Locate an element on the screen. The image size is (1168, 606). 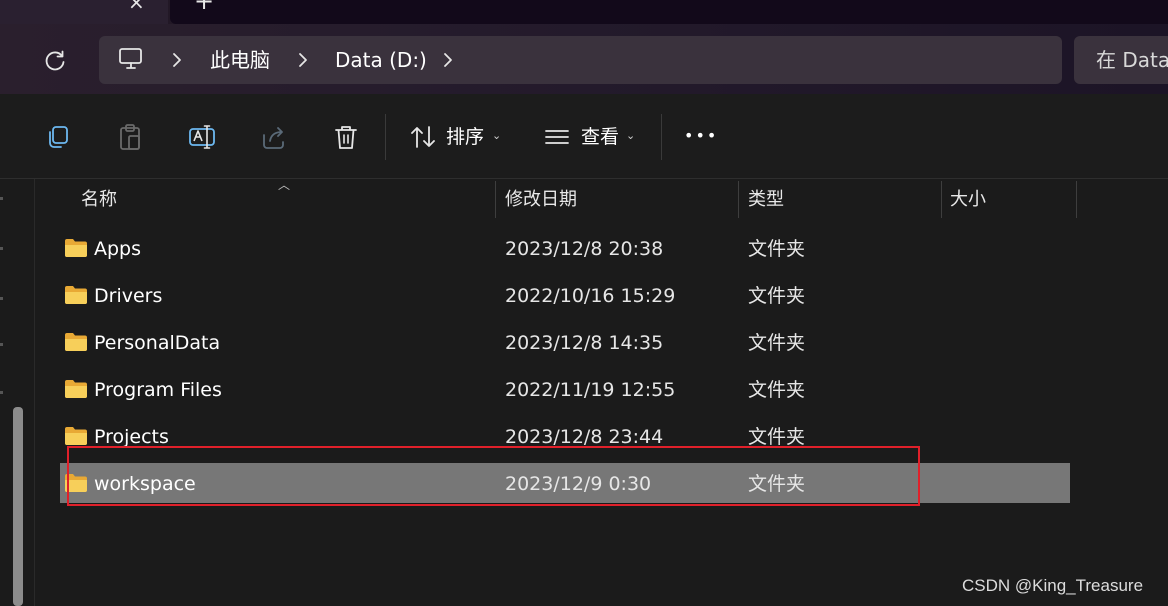
delete-icon is located at coordinates (346, 137).